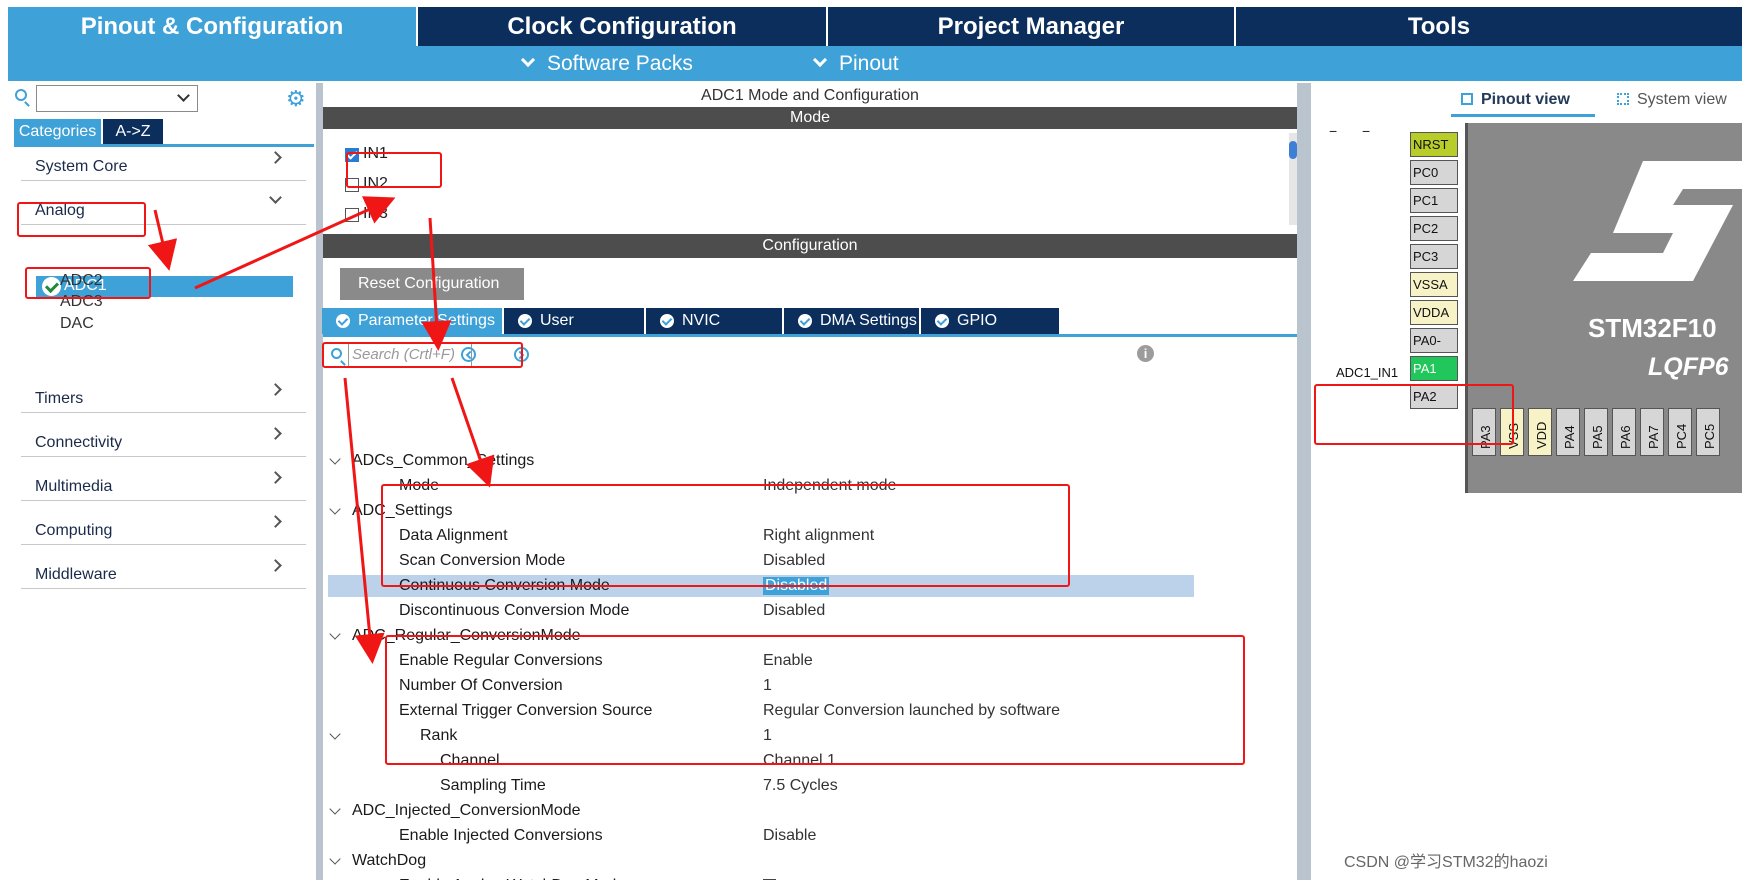 The width and height of the screenshot is (1742, 880). What do you see at coordinates (79, 442) in the screenshot?
I see `category-label: Connectivity` at bounding box center [79, 442].